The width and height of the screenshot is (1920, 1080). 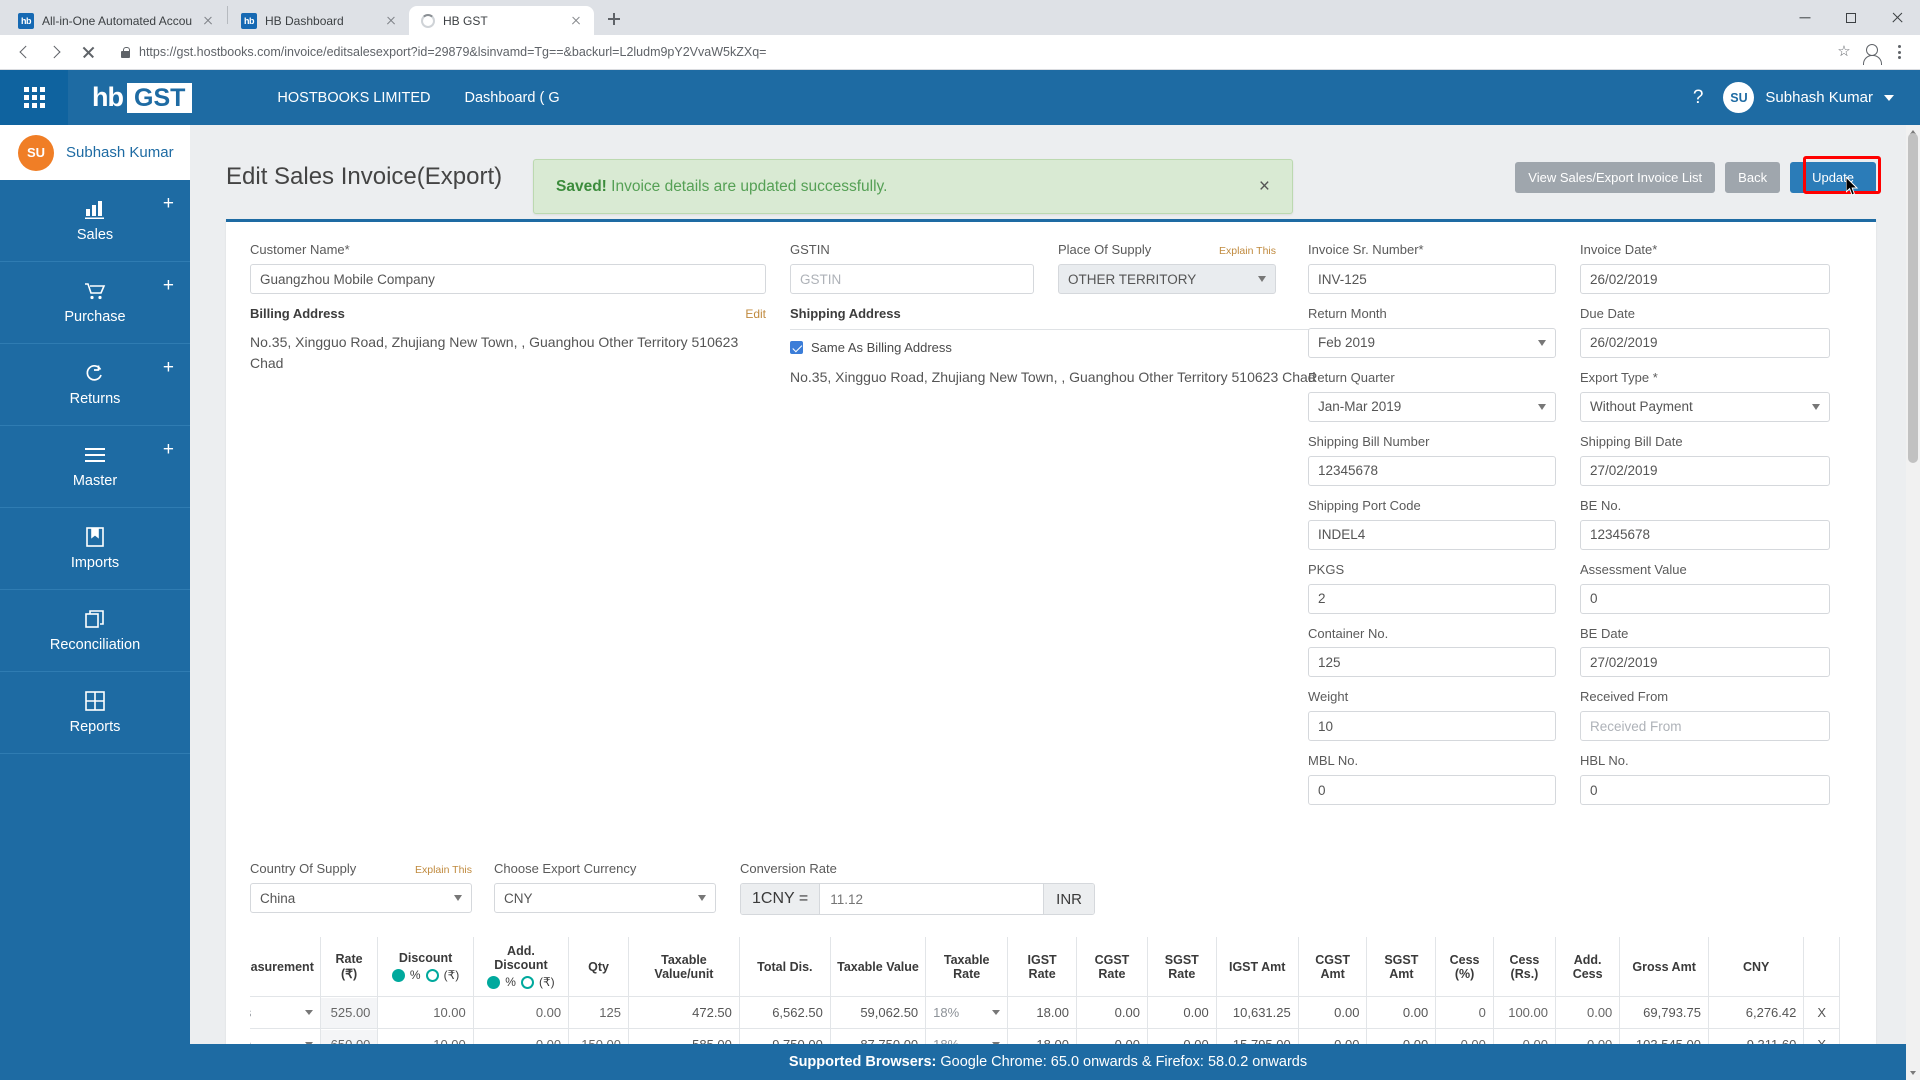 I want to click on gstin-input, so click(x=912, y=279).